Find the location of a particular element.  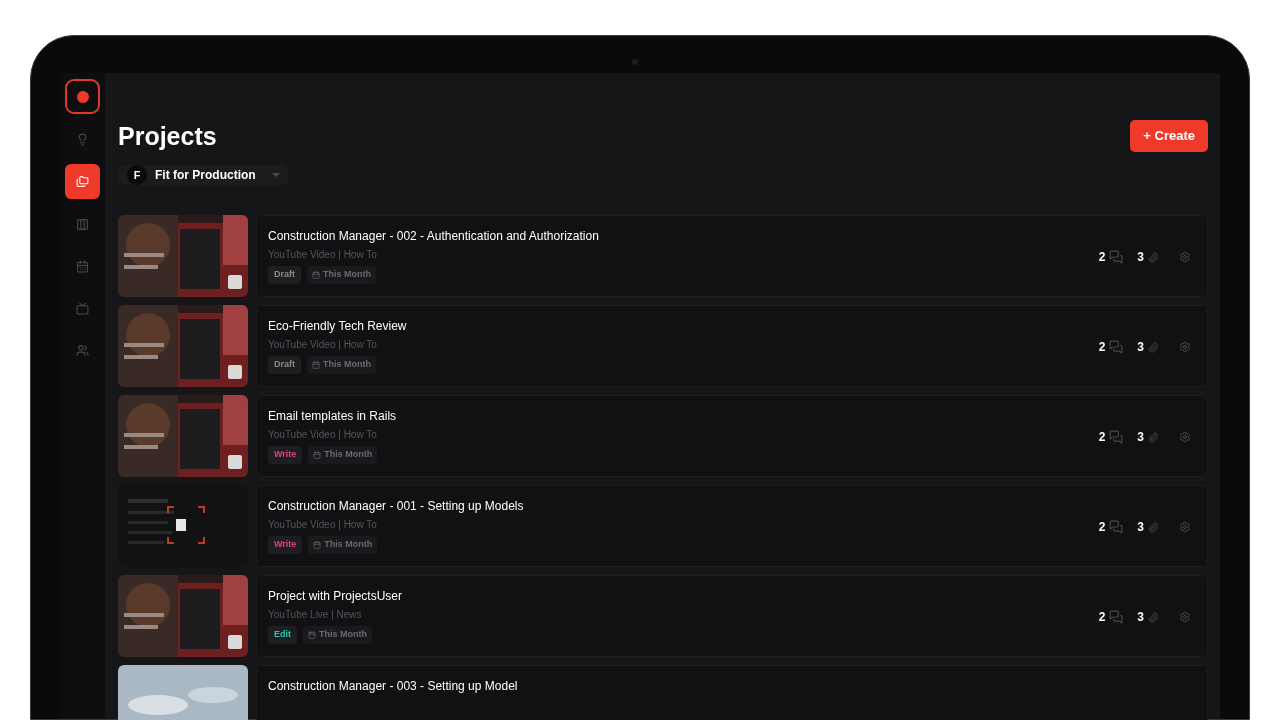

workspace-selector: F Fit for Production is located at coordinates (203, 175).